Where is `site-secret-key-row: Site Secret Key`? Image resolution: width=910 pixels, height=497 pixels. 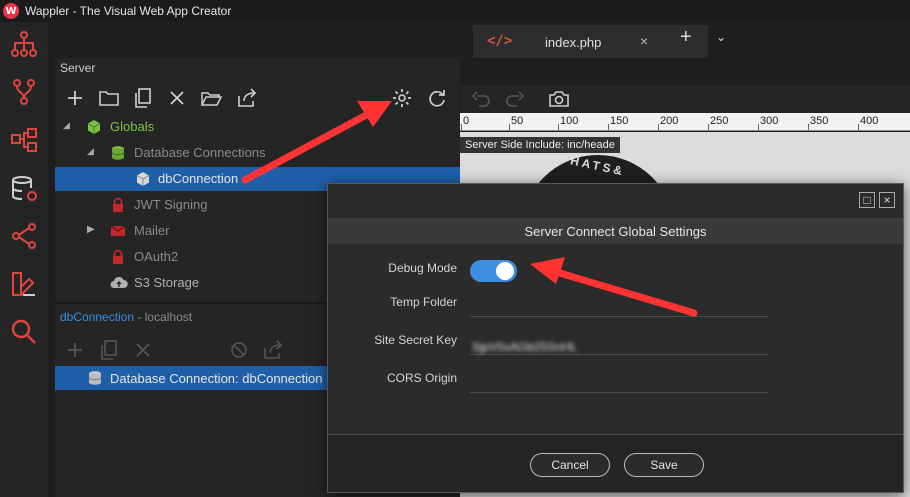
site-secret-key-row: Site Secret Key is located at coordinates (615, 341).